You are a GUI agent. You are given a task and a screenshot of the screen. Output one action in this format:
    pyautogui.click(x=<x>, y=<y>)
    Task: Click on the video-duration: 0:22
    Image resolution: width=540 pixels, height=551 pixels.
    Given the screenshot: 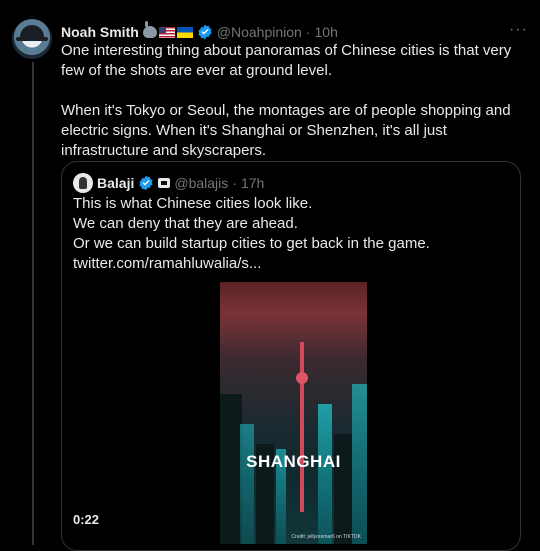 What is the action you would take?
    pyautogui.click(x=86, y=519)
    